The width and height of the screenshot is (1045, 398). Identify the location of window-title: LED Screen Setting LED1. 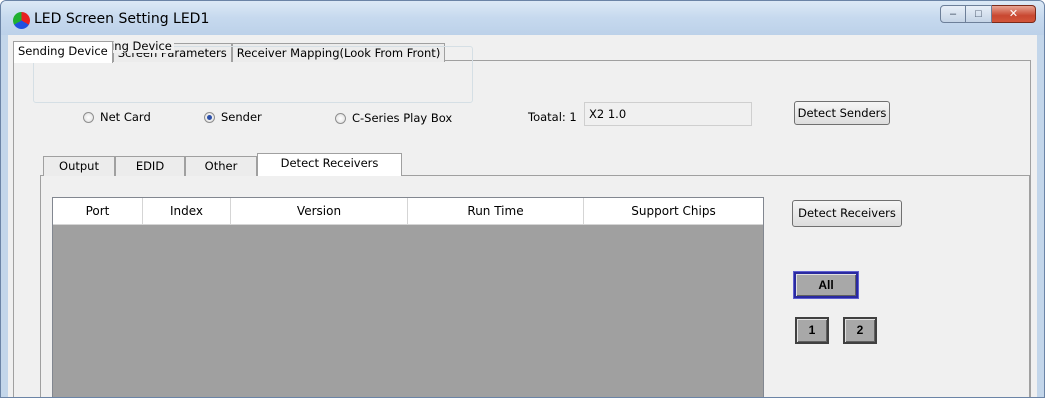
(122, 19).